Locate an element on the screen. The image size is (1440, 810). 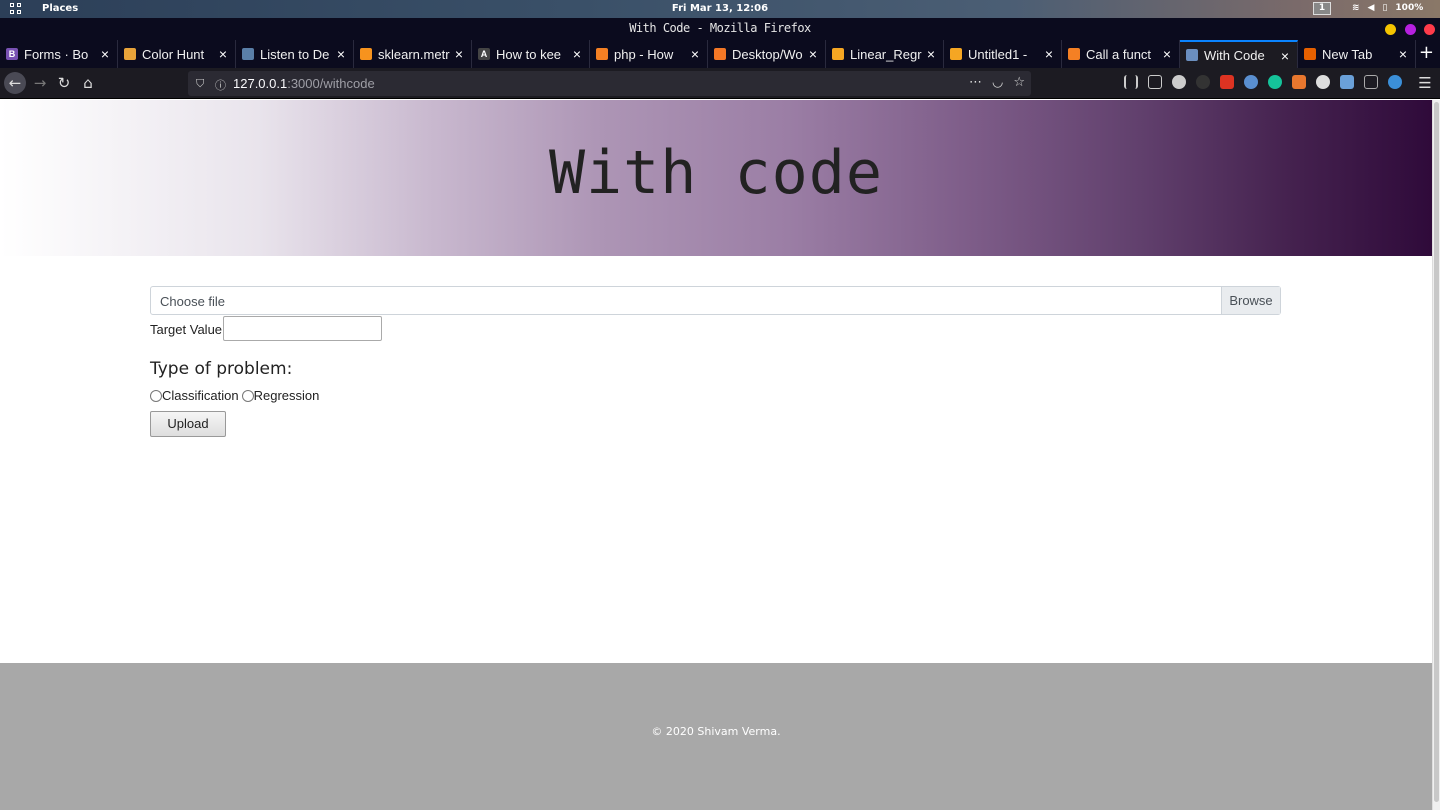
extension-blue-icon is located at coordinates (1395, 82).